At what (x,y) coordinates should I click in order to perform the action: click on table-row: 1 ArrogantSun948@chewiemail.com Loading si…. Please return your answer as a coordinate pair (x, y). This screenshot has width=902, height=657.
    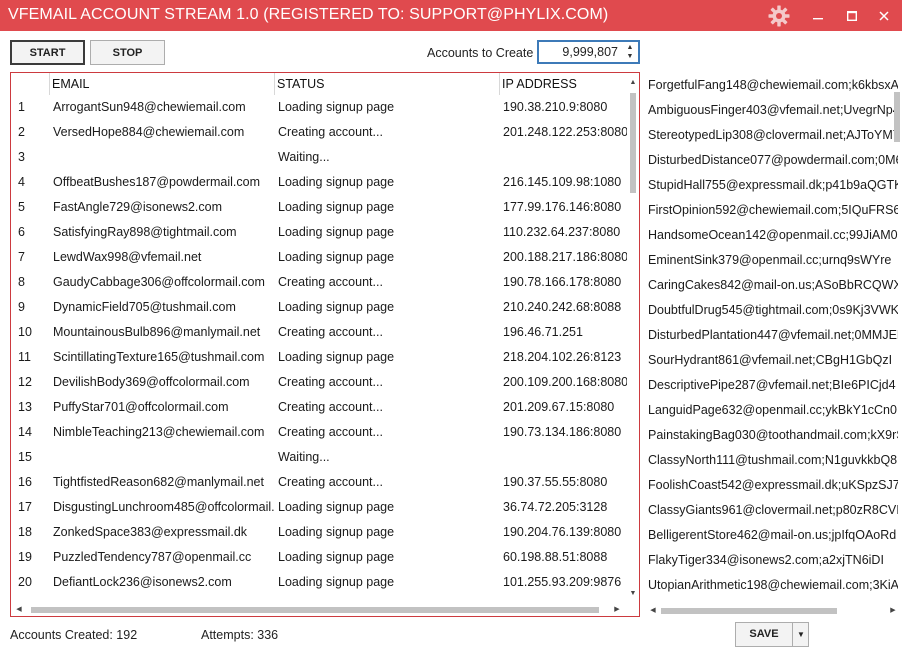
    Looking at the image, I should click on (320, 107).